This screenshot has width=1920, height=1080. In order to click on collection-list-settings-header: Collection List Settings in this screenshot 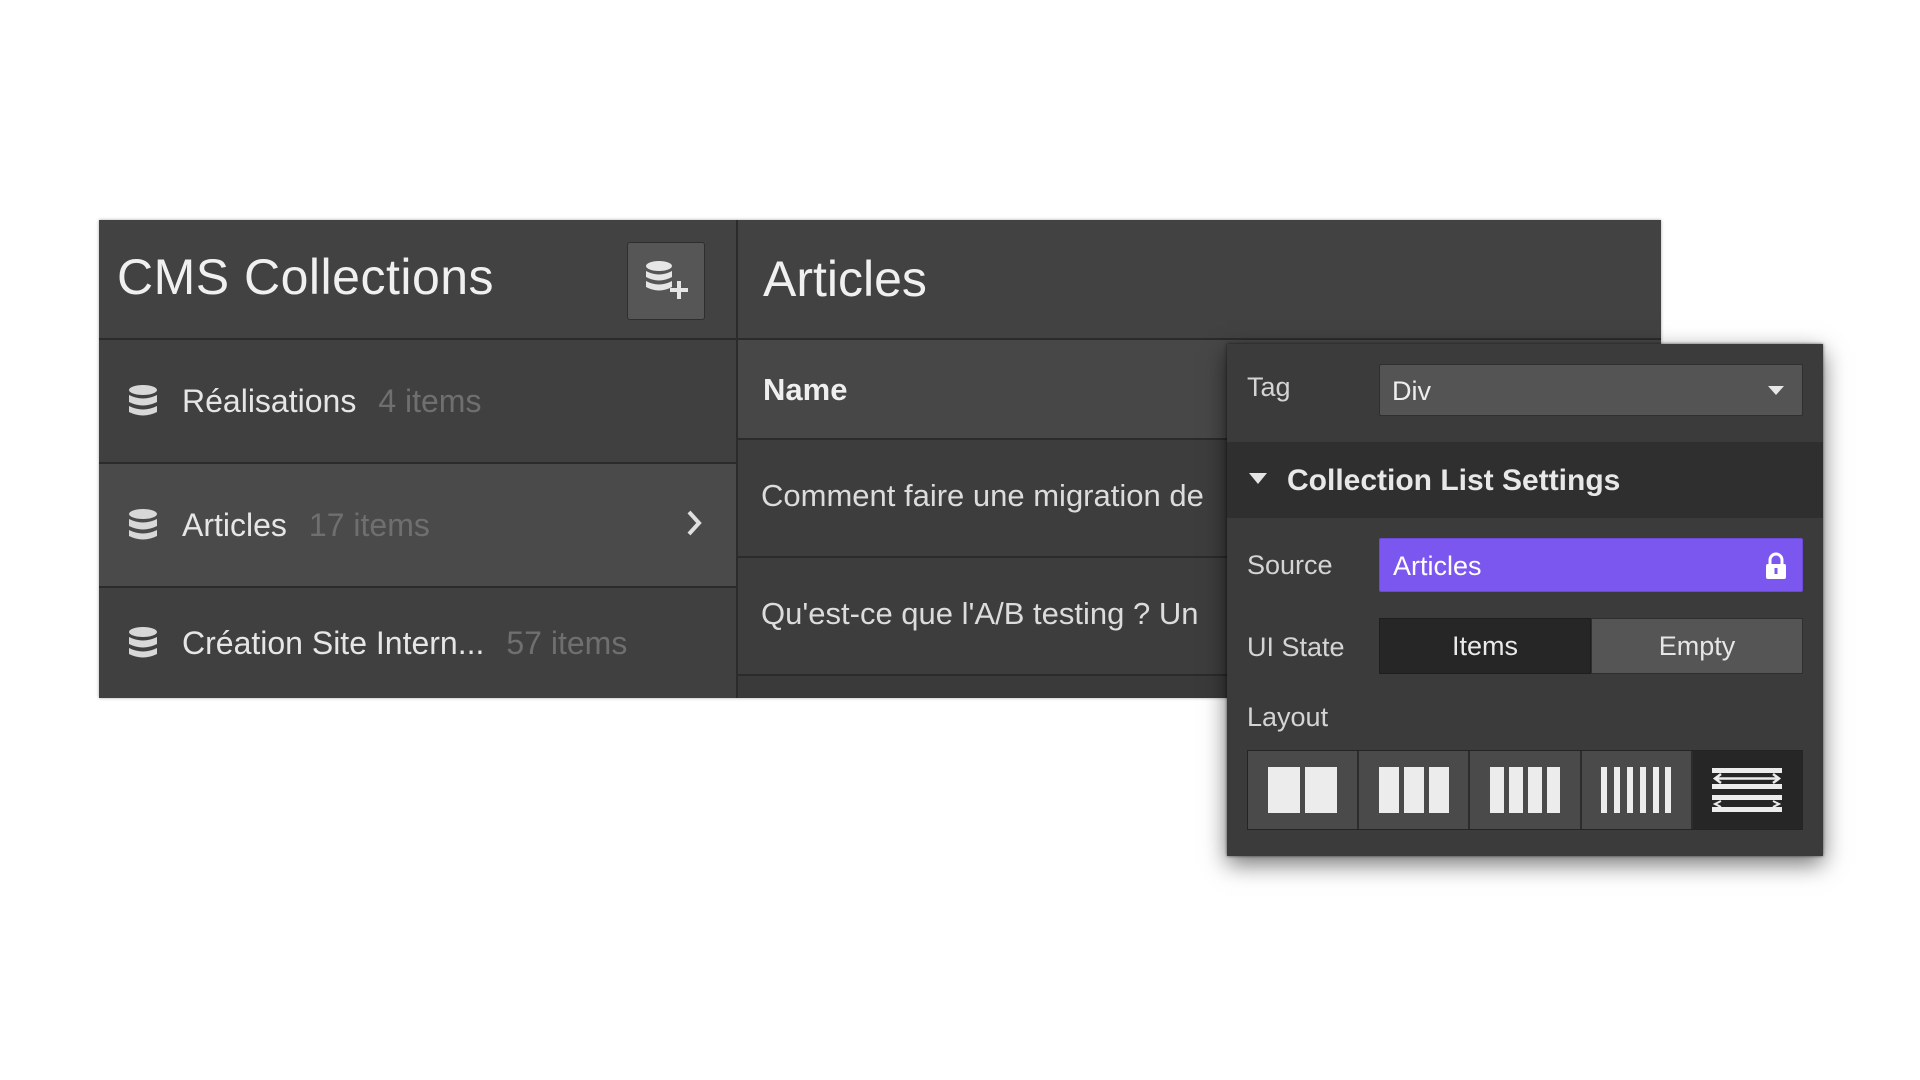, I will do `click(1525, 480)`.